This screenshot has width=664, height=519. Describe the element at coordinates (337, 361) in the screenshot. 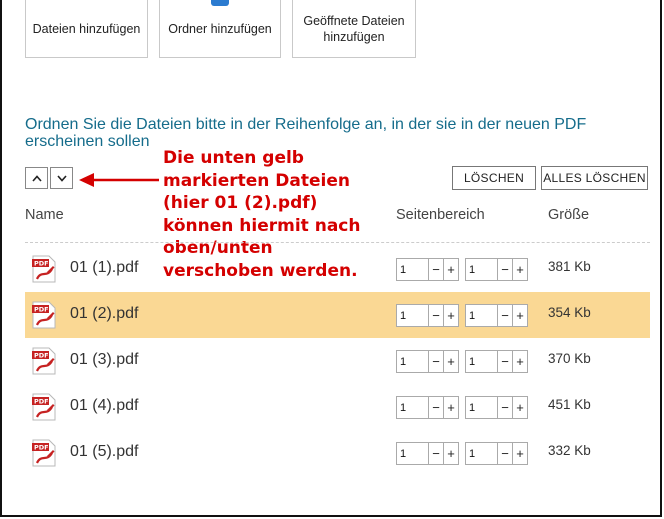

I see `file-row: PDF 01 (3).pdf 1− +1− +370 Kb` at that location.